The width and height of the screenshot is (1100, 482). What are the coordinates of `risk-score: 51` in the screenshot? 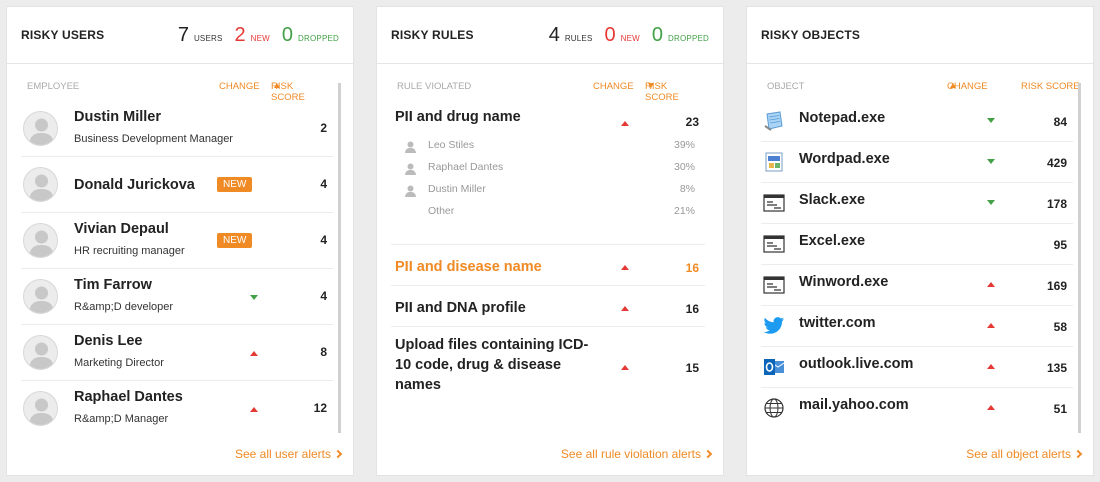 It's located at (1060, 409).